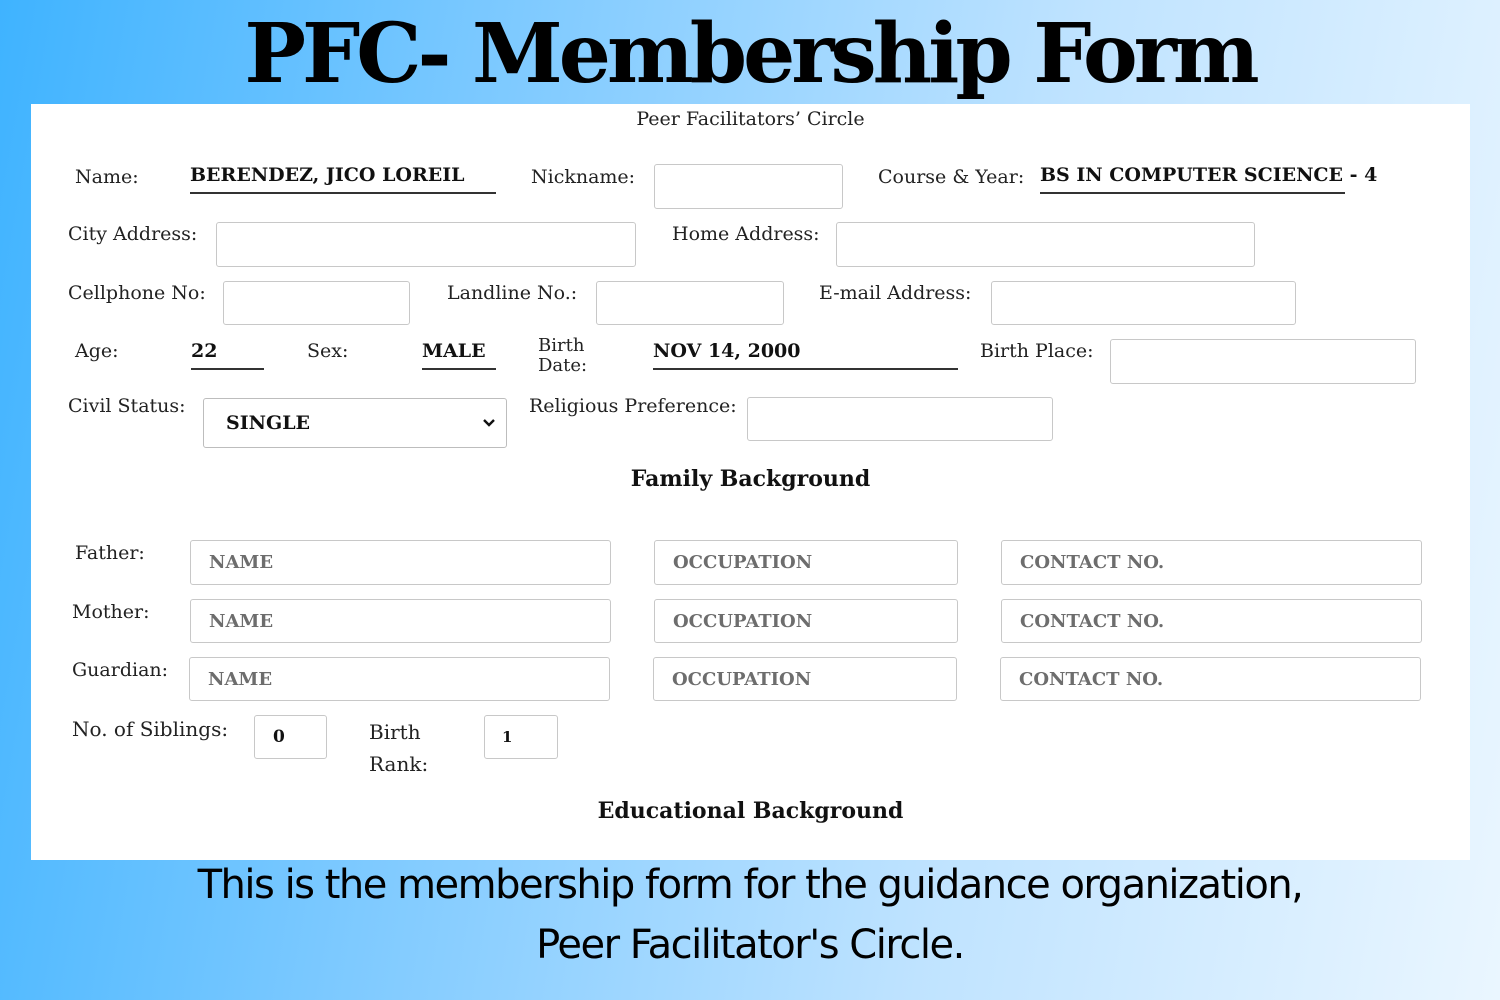 Image resolution: width=1500 pixels, height=1000 pixels. Describe the element at coordinates (583, 177) in the screenshot. I see `nickname-label: Nickname:` at that location.